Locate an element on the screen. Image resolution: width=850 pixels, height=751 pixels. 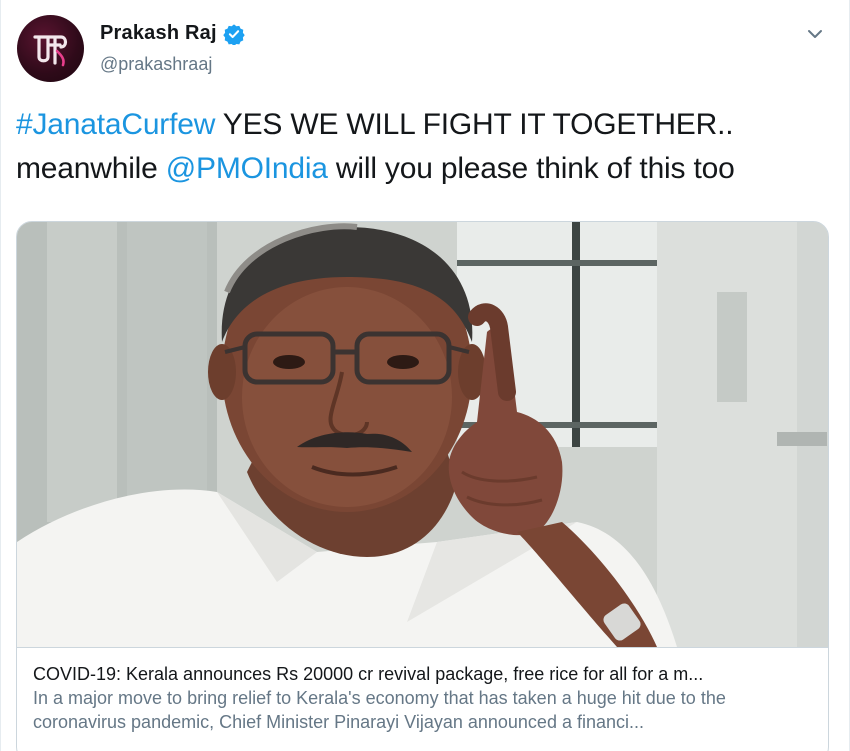
author-name-text: Prakash Raj is located at coordinates (158, 33).